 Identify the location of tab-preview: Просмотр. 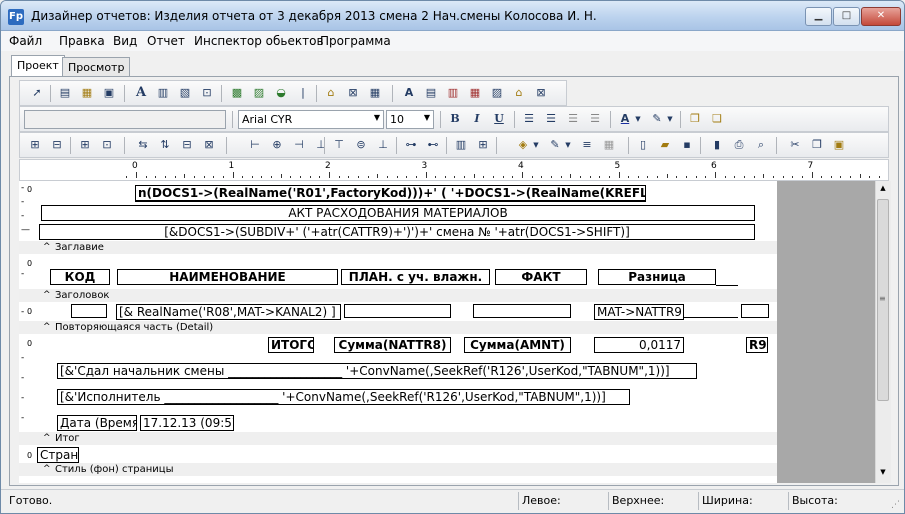
(96, 67).